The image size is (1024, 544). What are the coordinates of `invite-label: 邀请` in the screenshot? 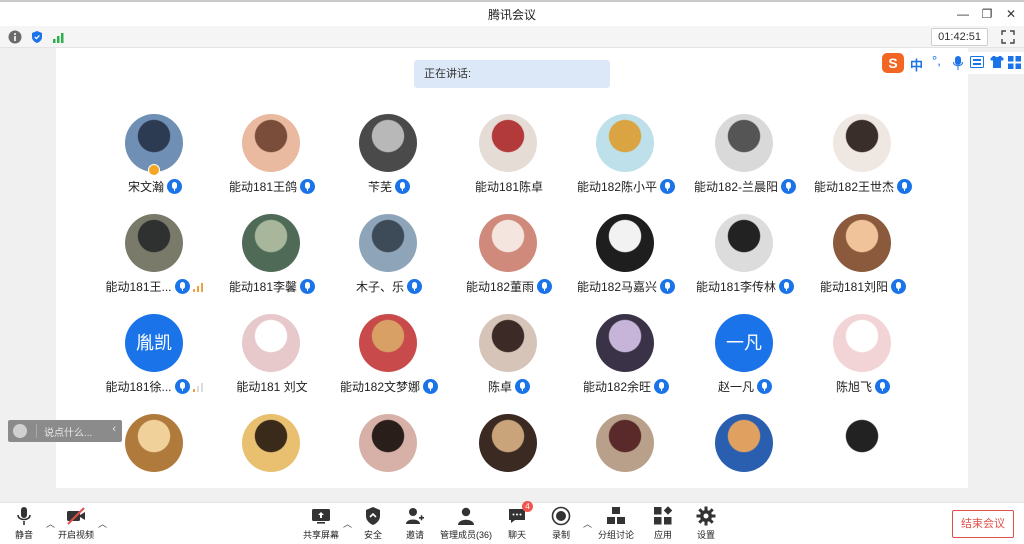 It's located at (414, 535).